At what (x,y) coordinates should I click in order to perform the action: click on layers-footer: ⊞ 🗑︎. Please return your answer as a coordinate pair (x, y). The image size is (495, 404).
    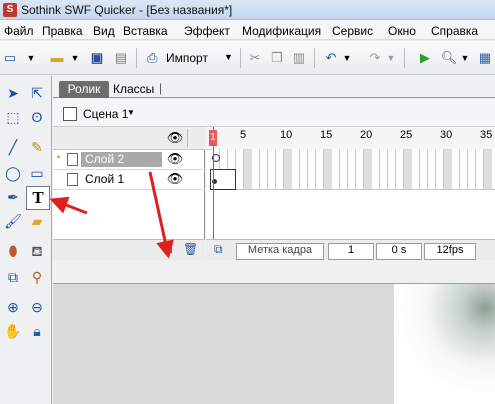
    Looking at the image, I should click on (129, 249).